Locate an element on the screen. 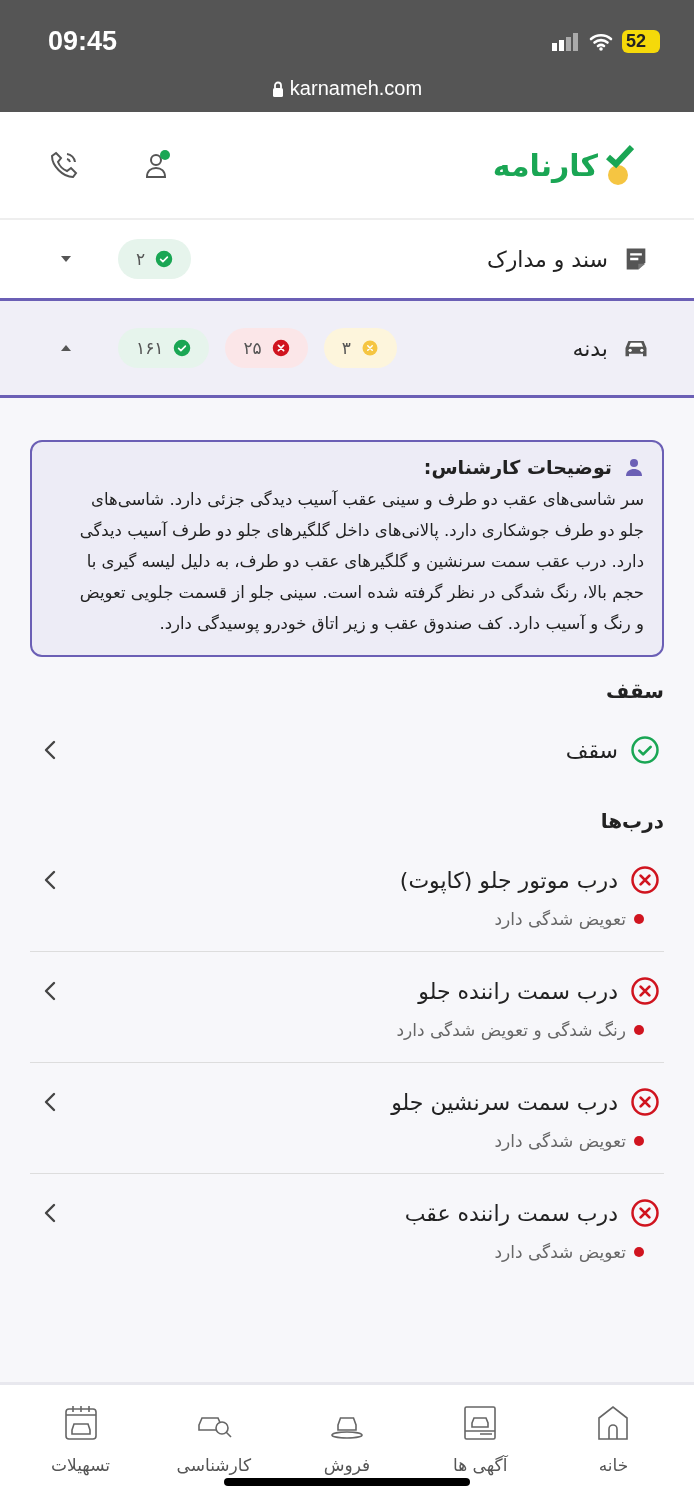 This screenshot has height=1500, width=694. inspection-row: سقف is located at coordinates (347, 749).